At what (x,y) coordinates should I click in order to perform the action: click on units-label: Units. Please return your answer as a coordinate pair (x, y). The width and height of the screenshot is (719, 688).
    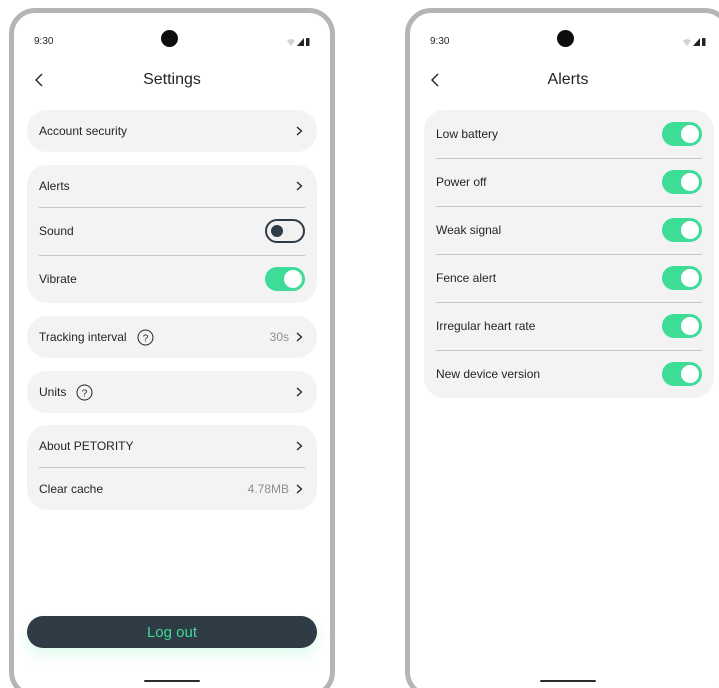
    Looking at the image, I should click on (53, 392).